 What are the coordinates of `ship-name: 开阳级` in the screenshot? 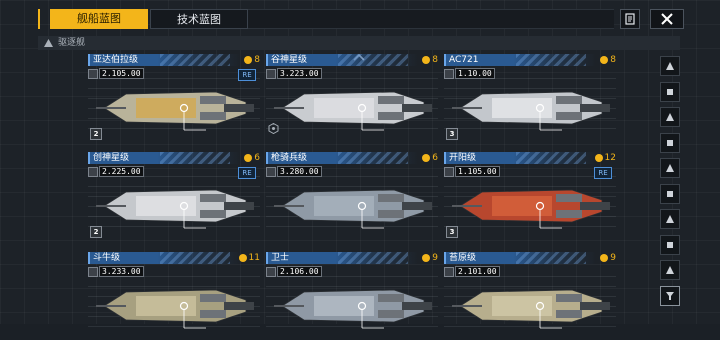 It's located at (463, 158).